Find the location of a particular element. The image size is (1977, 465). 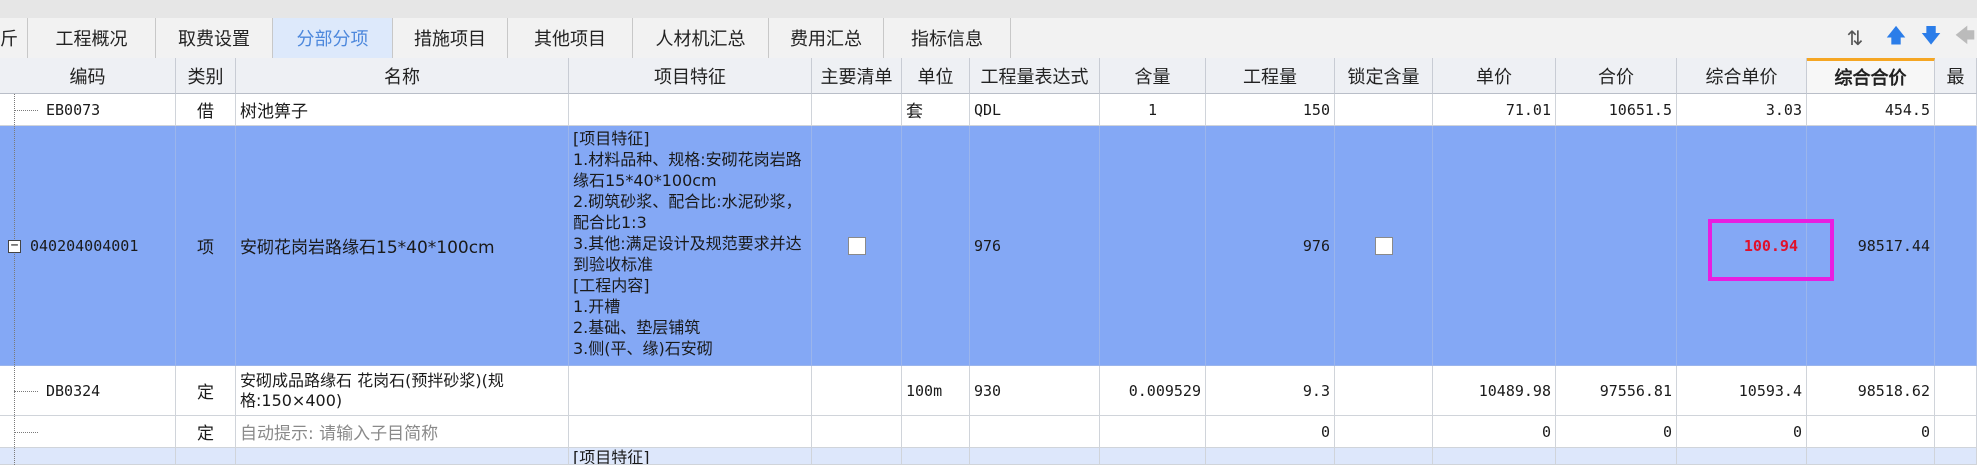

col-header-unit-price: 单价 is located at coordinates (1494, 76).